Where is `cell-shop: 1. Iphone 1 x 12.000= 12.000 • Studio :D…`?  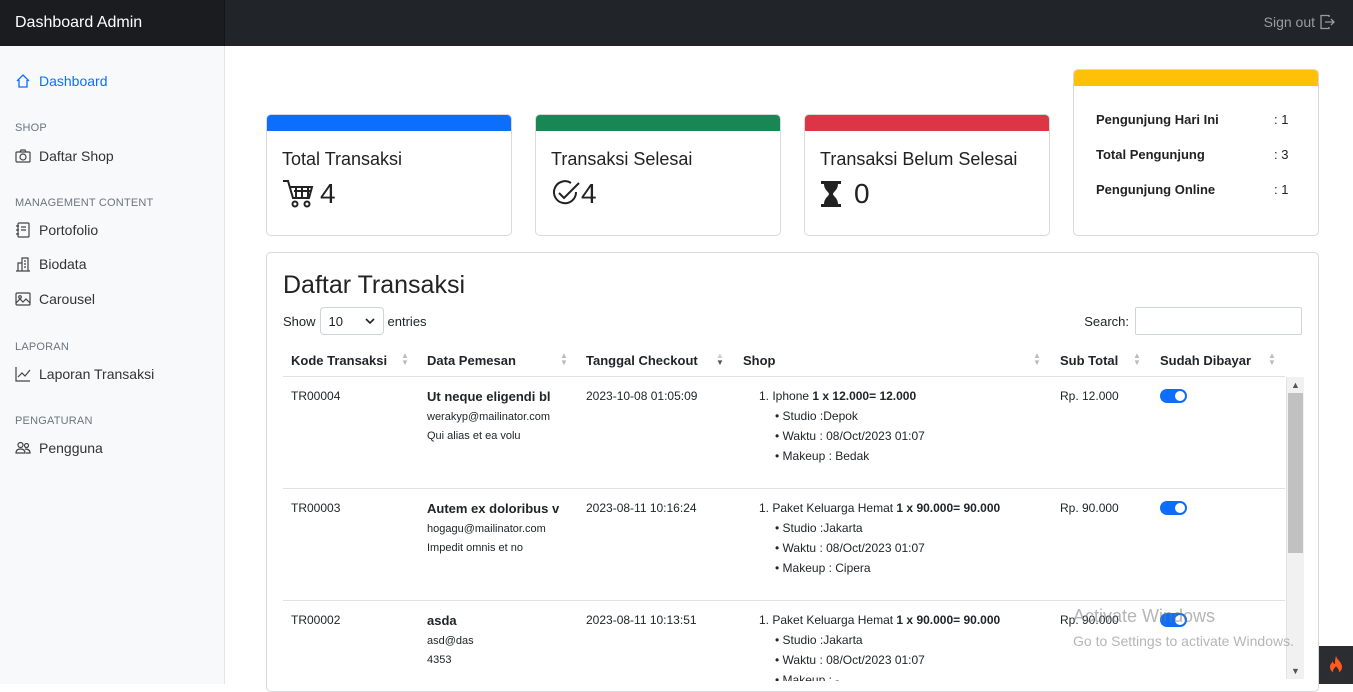 cell-shop: 1. Iphone 1 x 12.000= 12.000 • Studio :D… is located at coordinates (842, 426).